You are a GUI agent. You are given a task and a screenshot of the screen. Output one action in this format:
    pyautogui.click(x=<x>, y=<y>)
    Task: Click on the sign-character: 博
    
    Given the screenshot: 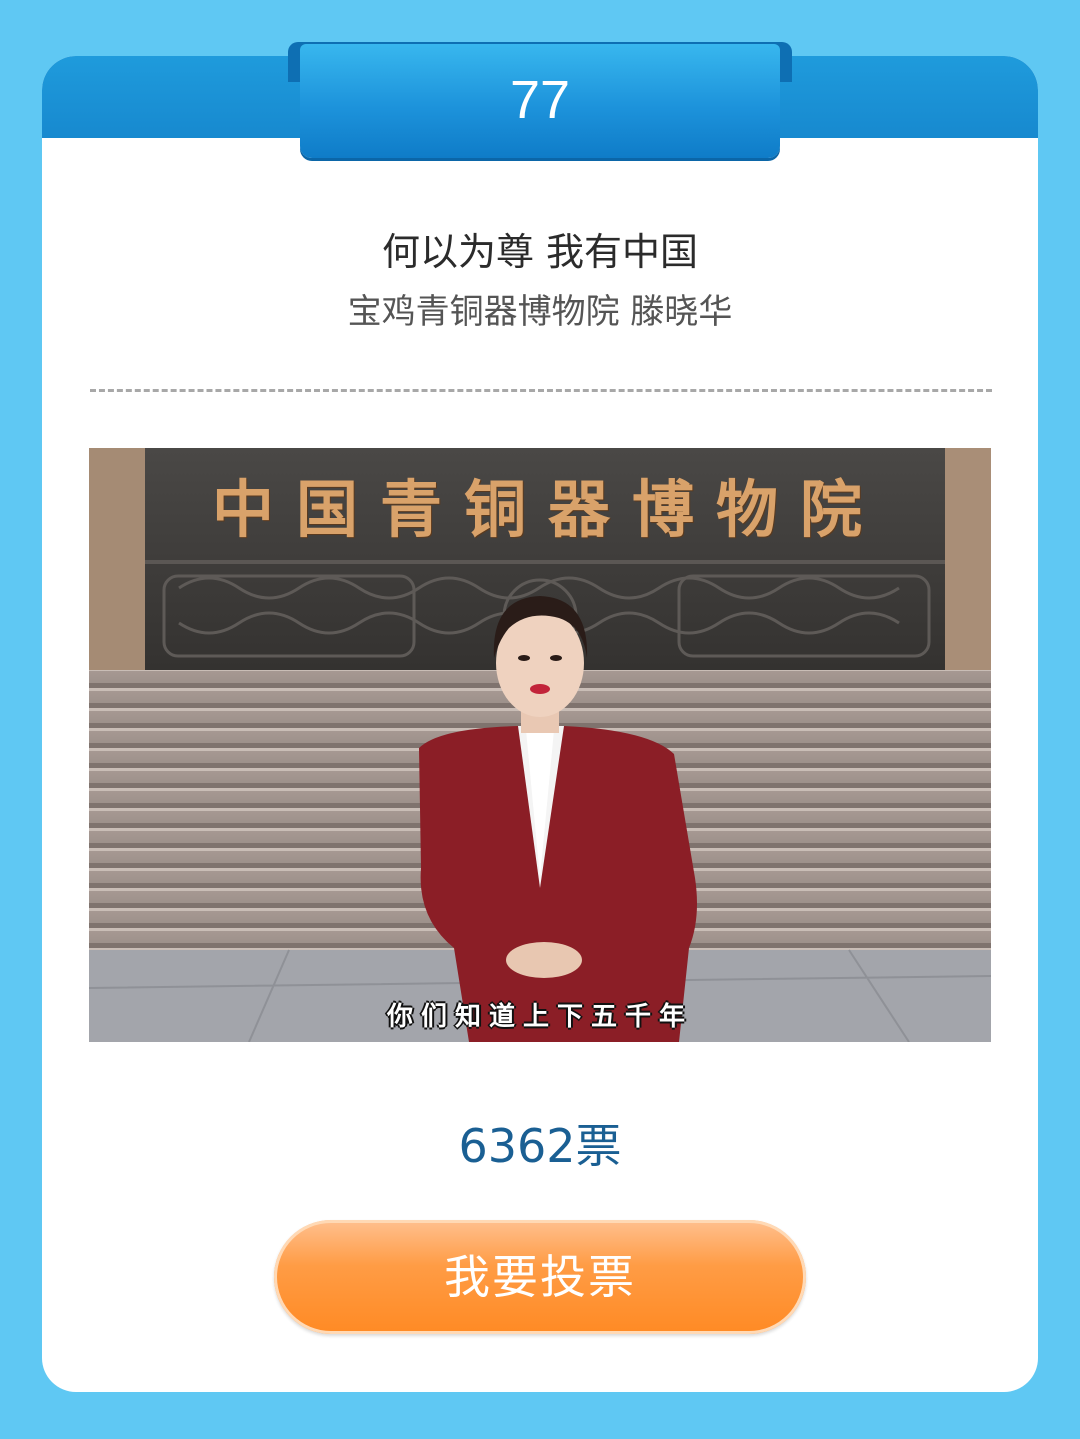 What is the action you would take?
    pyautogui.click(x=662, y=509)
    